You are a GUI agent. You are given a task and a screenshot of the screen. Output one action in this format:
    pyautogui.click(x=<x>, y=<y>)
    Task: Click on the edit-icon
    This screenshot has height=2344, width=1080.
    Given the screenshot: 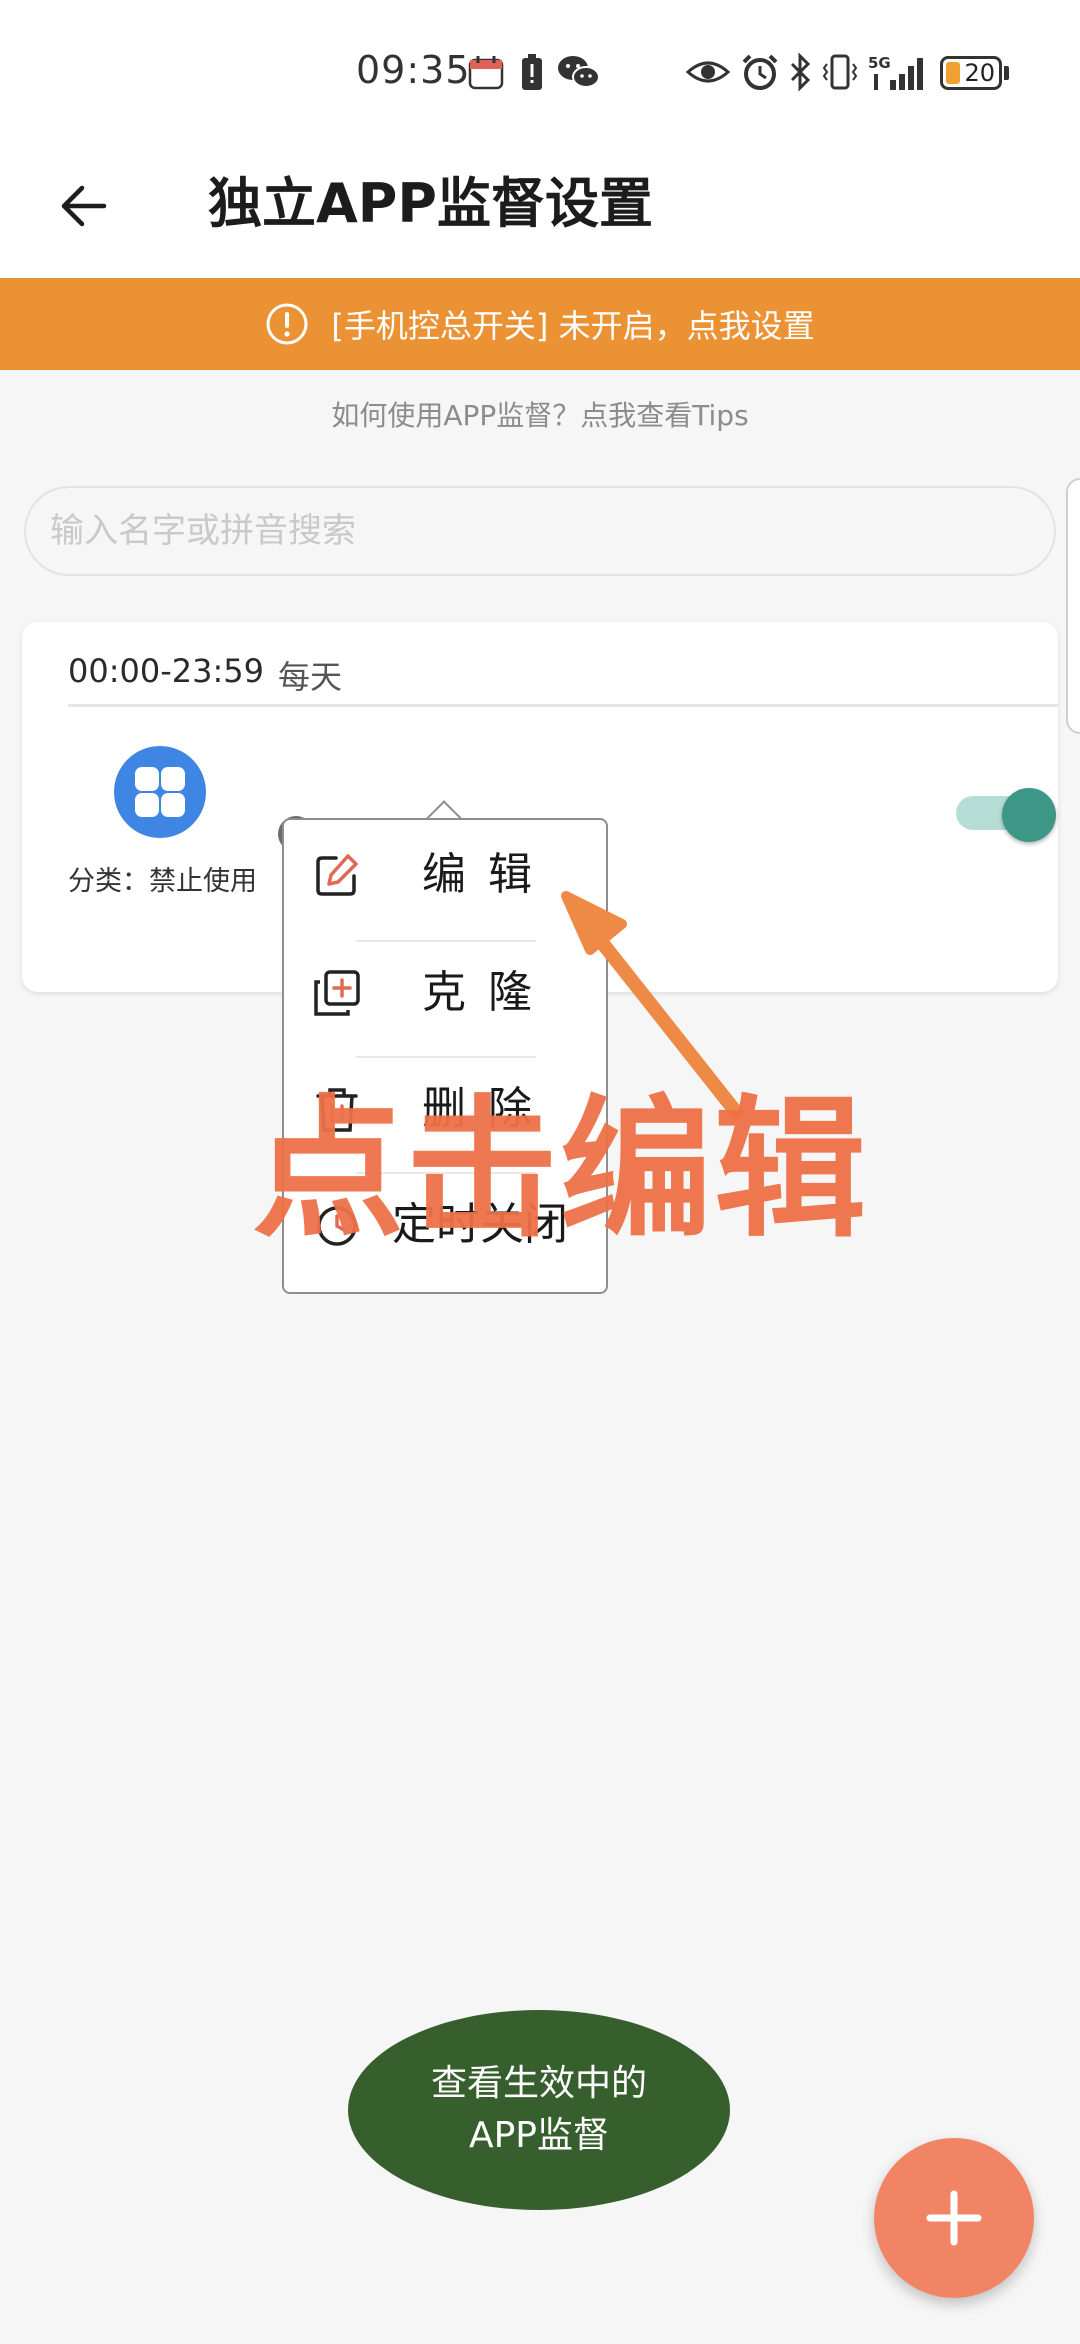 What is the action you would take?
    pyautogui.click(x=337, y=875)
    